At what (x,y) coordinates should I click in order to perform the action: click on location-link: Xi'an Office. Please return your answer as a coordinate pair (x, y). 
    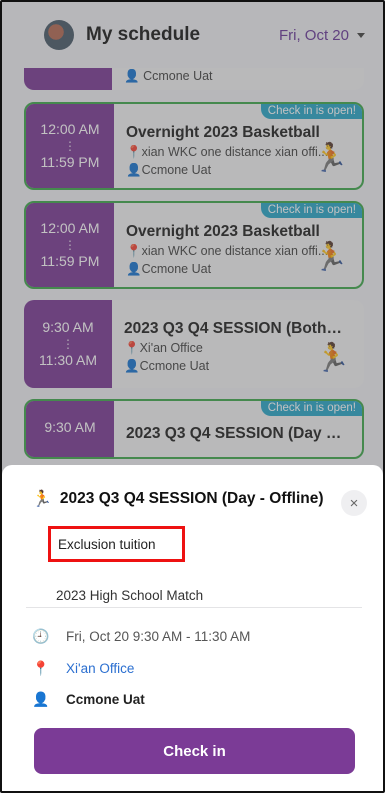
    Looking at the image, I should click on (100, 668).